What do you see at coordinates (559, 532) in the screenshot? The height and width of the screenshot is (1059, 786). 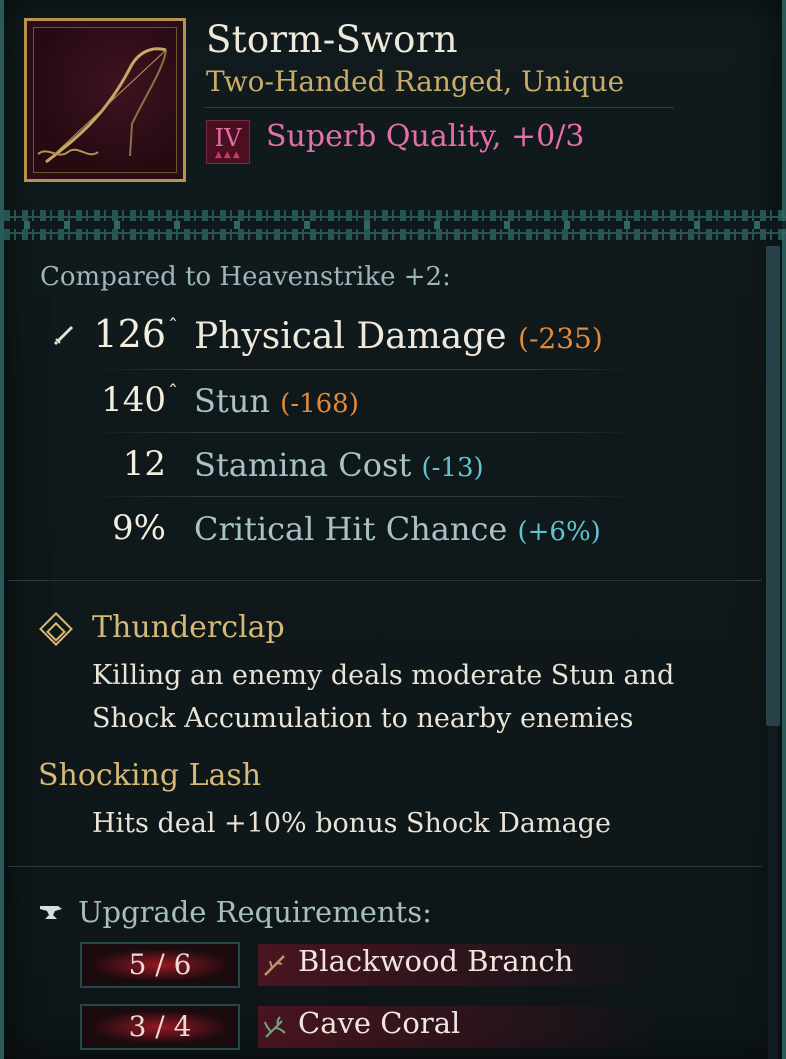 I see `stat-diff: (+6%)` at bounding box center [559, 532].